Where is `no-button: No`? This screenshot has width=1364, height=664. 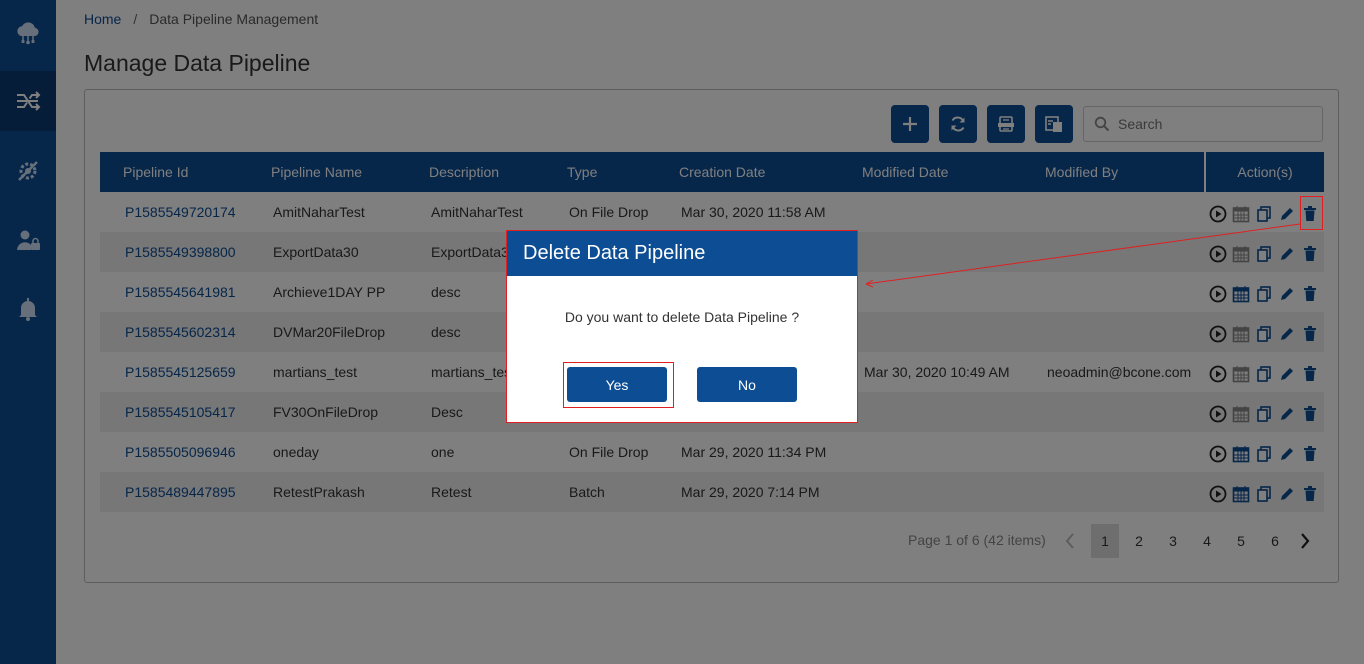
no-button: No is located at coordinates (747, 384).